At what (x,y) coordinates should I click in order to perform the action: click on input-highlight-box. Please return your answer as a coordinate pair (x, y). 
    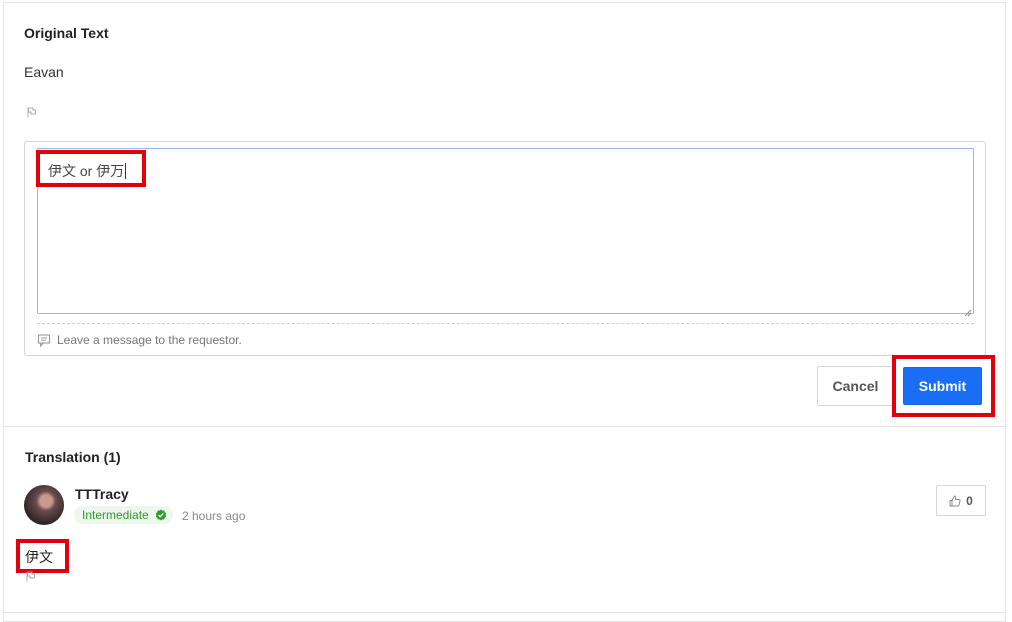
    Looking at the image, I should click on (91, 168).